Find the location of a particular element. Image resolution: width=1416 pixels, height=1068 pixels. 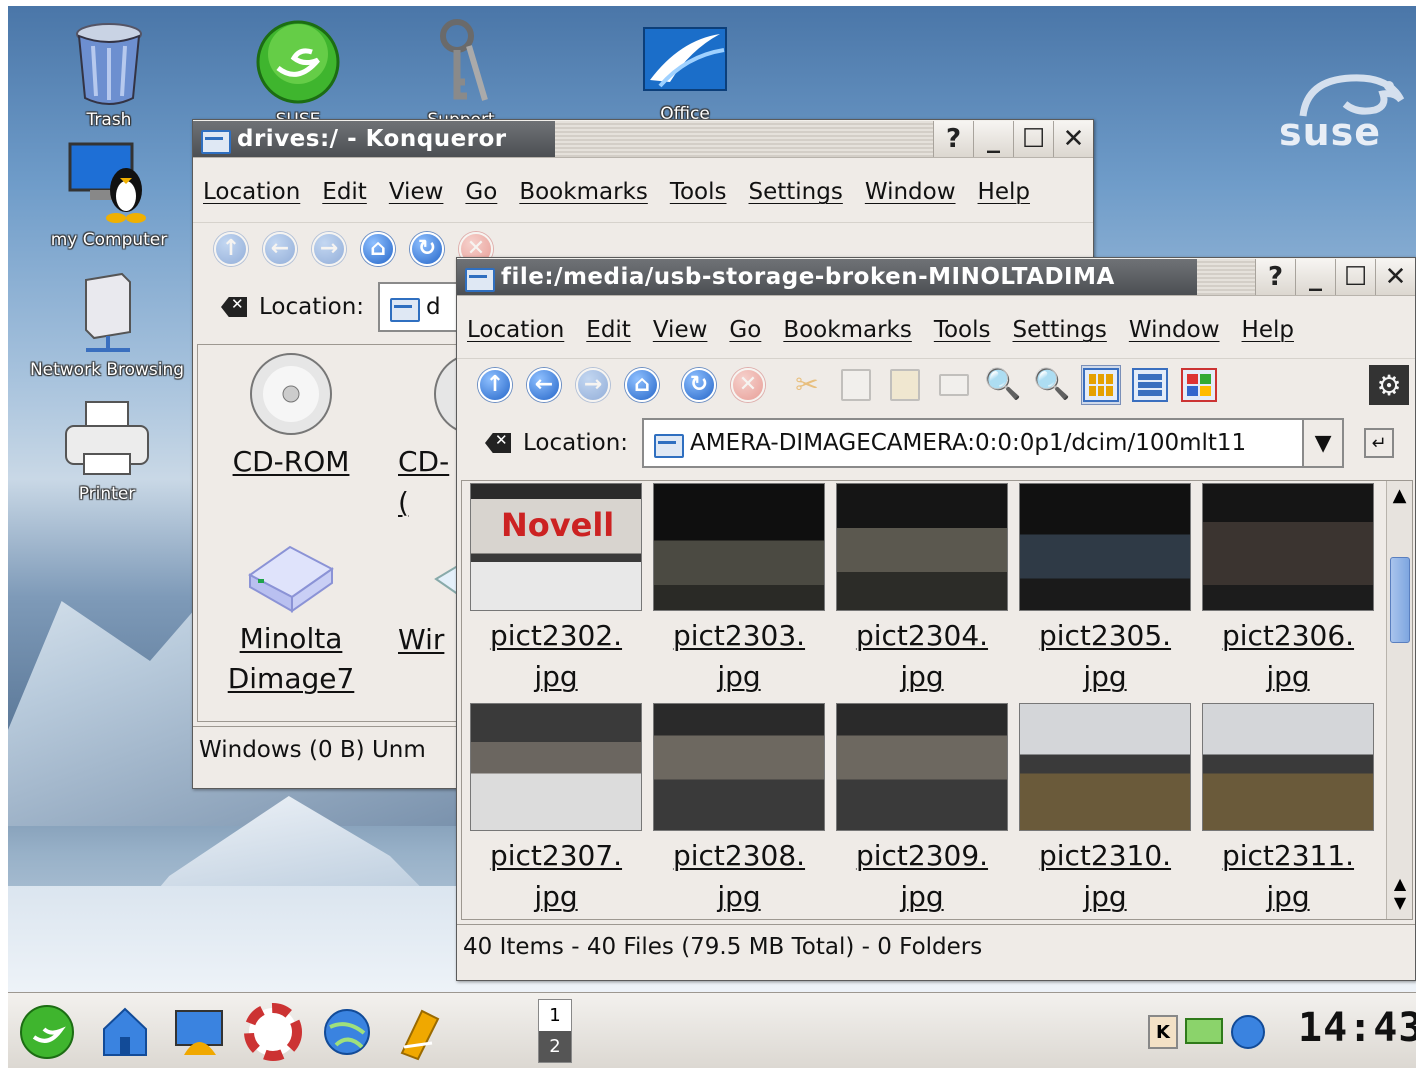

pager-desktop-1: 1 is located at coordinates (555, 1015).